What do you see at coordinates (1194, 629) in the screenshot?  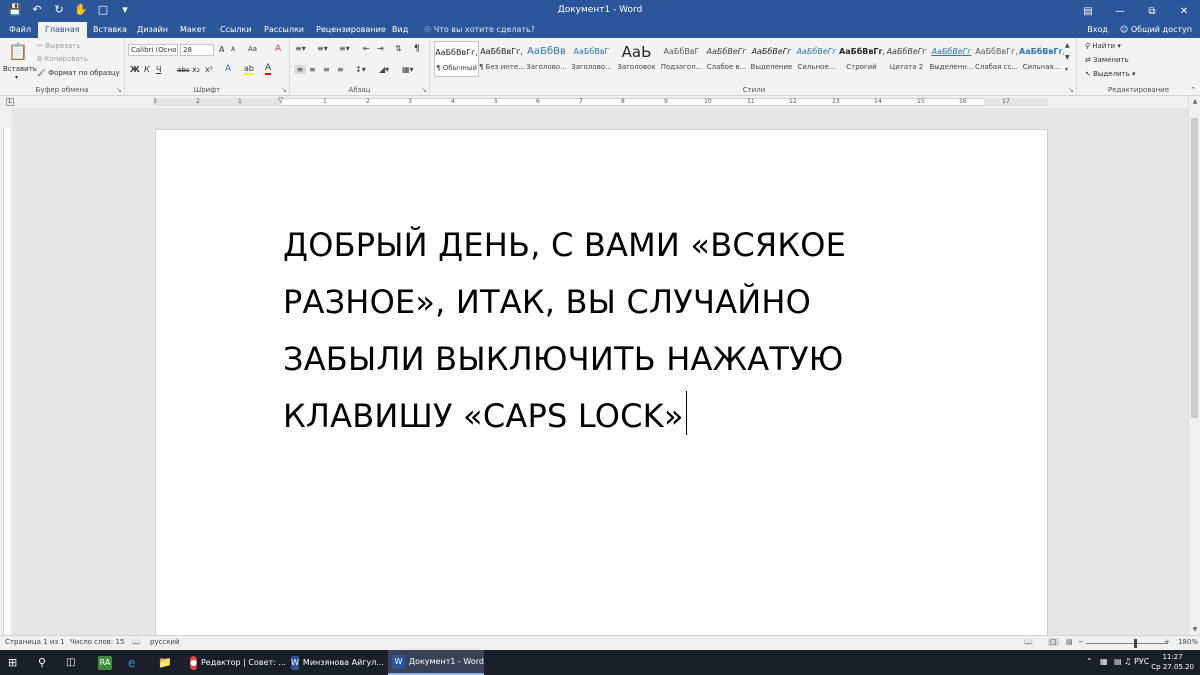 I see `scroll-down-icon: ▼` at bounding box center [1194, 629].